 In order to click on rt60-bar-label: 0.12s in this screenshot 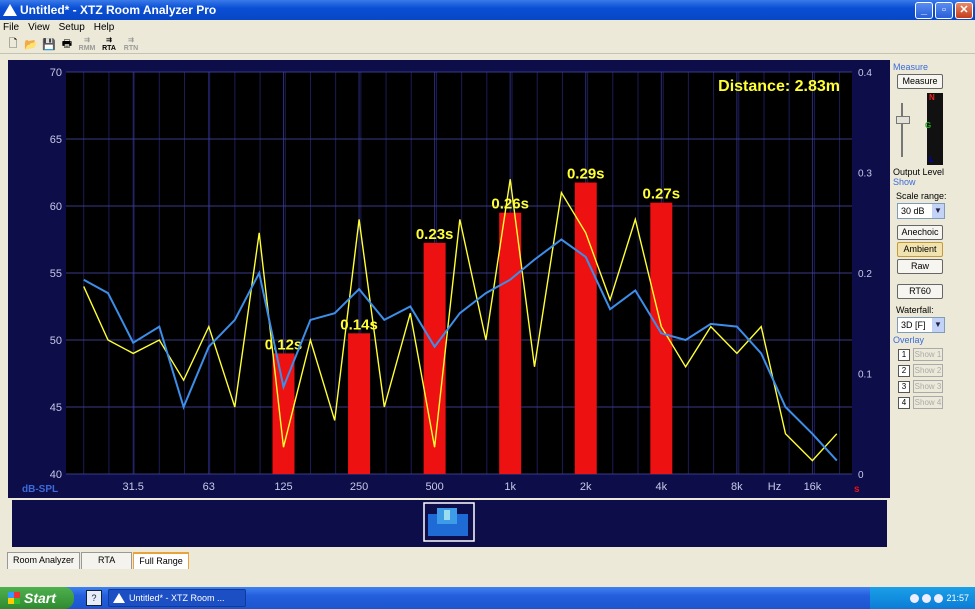, I will do `click(284, 344)`.